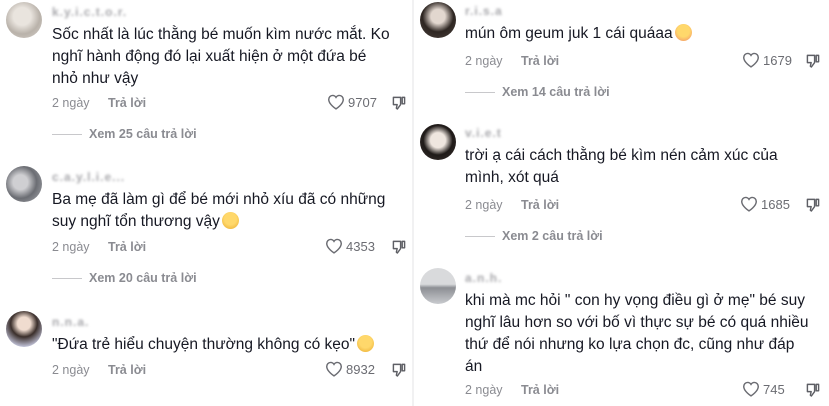  I want to click on comment-text: mún ôm geum juk 1 cái quáaa, so click(578, 34).